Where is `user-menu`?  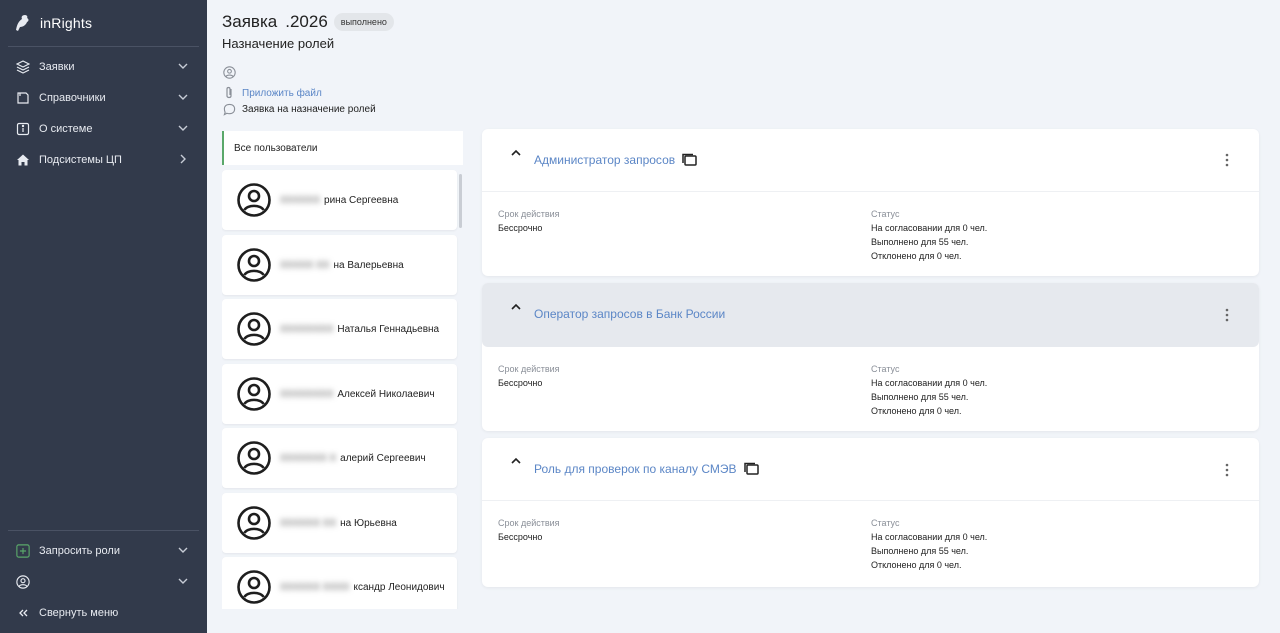 user-menu is located at coordinates (103, 582).